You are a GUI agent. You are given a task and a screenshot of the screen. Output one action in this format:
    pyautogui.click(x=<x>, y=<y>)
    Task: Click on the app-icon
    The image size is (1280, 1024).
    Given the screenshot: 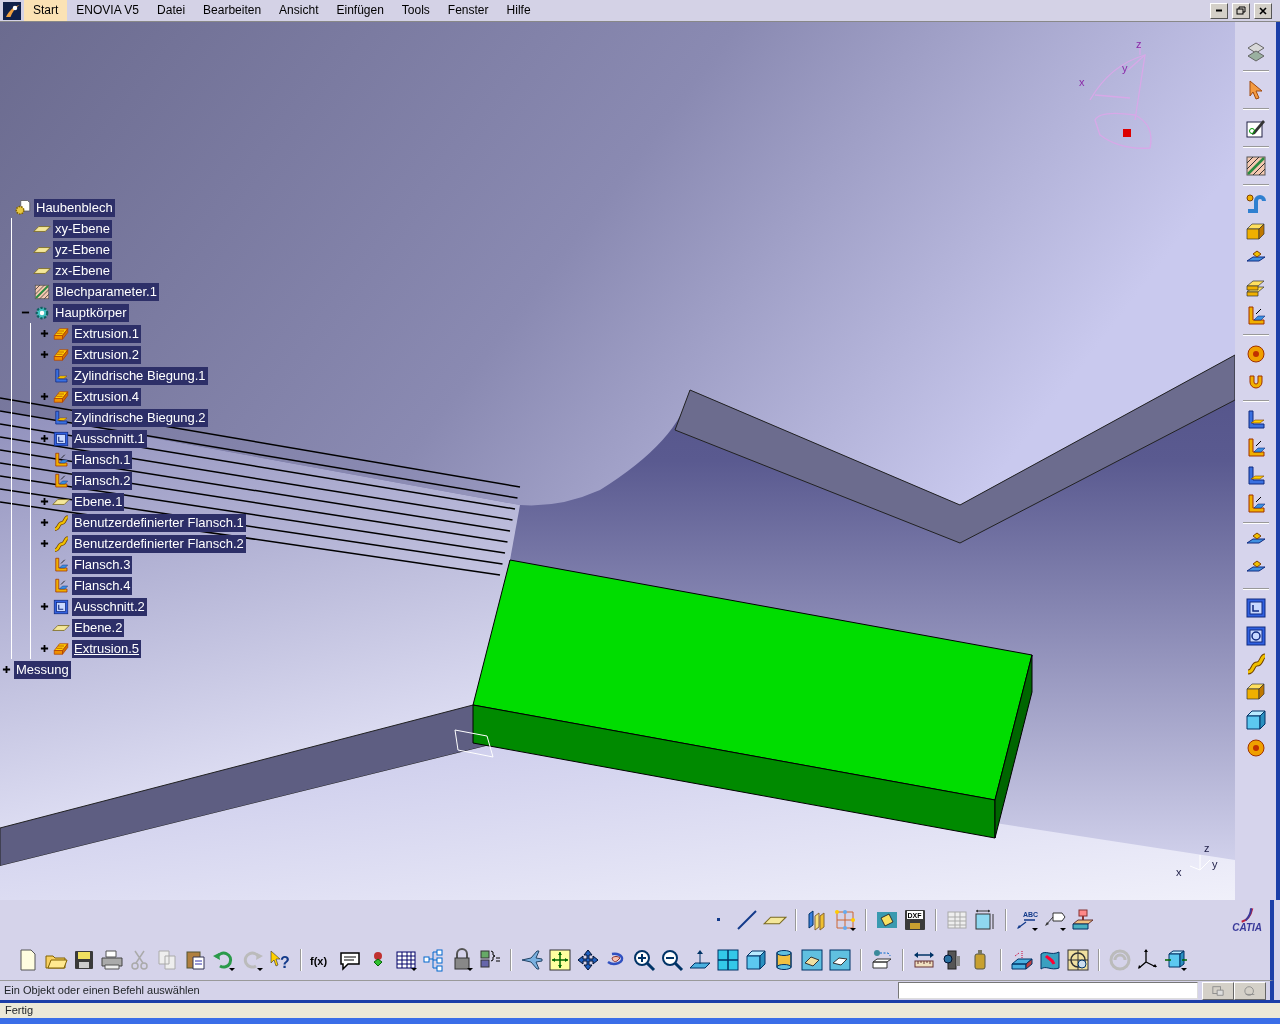 What is the action you would take?
    pyautogui.click(x=12, y=10)
    